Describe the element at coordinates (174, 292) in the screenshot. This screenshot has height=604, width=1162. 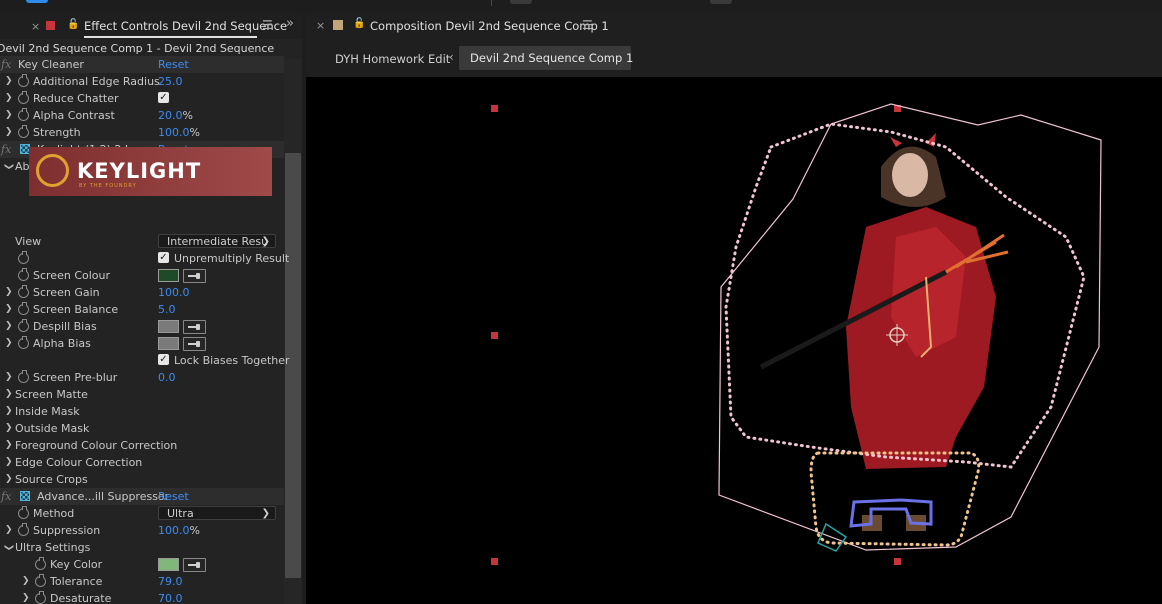
I see `property-value: 100.0` at that location.